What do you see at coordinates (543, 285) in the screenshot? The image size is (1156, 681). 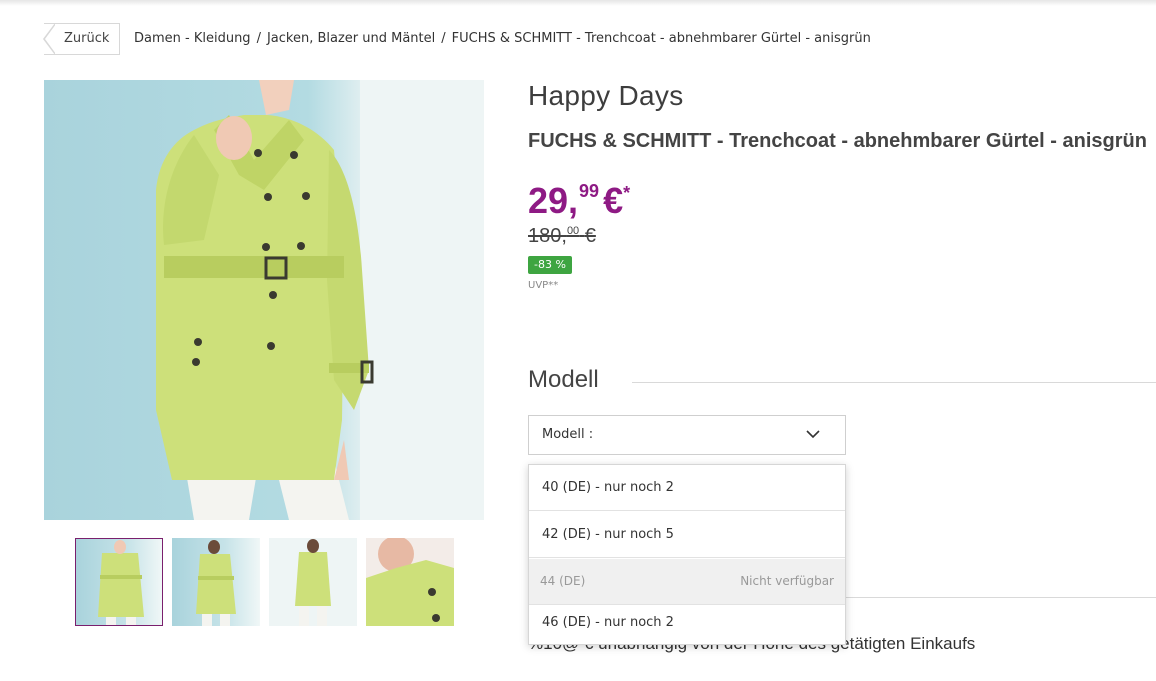 I see `uvp-note: UVP**` at bounding box center [543, 285].